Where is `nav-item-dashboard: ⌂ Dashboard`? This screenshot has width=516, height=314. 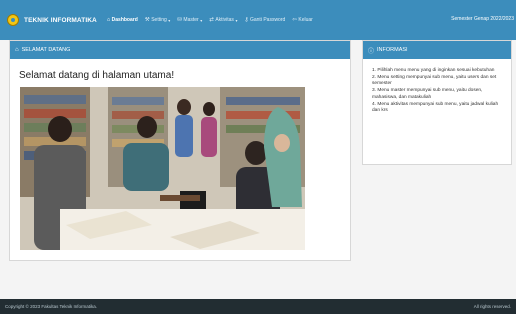 nav-item-dashboard: ⌂ Dashboard is located at coordinates (122, 20).